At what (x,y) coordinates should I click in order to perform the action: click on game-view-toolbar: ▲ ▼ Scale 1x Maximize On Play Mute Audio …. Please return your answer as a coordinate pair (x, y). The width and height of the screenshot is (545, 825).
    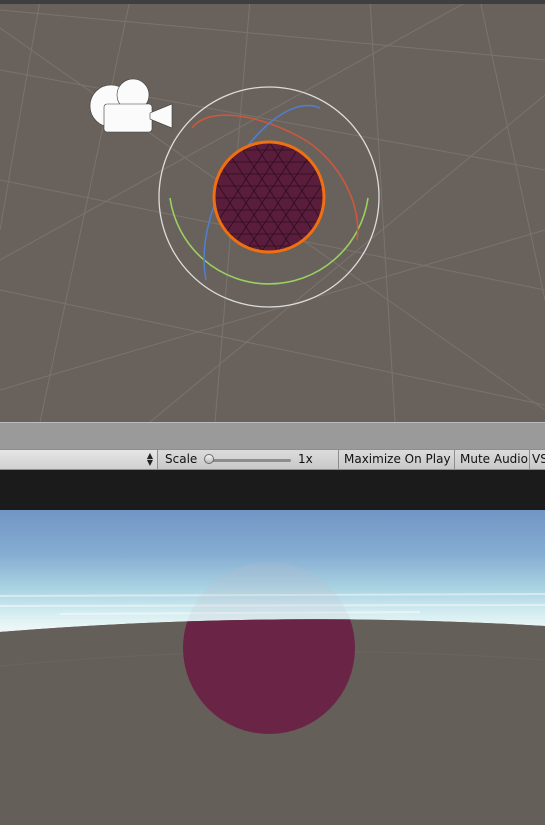
    Looking at the image, I should click on (272, 459).